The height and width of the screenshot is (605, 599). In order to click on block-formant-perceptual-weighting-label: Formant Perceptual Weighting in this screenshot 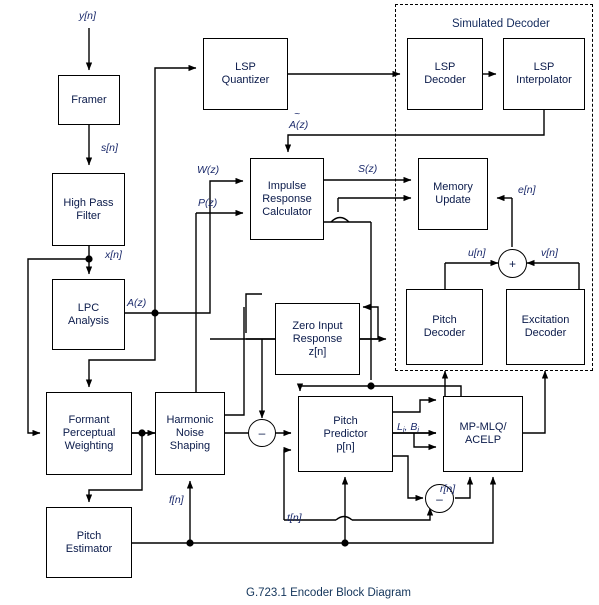, I will do `click(89, 433)`.